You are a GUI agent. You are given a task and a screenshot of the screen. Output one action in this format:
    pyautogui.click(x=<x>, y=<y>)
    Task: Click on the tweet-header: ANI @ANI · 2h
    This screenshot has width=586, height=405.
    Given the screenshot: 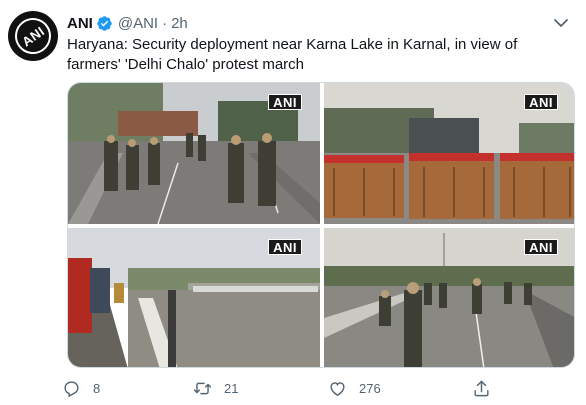 What is the action you would take?
    pyautogui.click(x=127, y=23)
    